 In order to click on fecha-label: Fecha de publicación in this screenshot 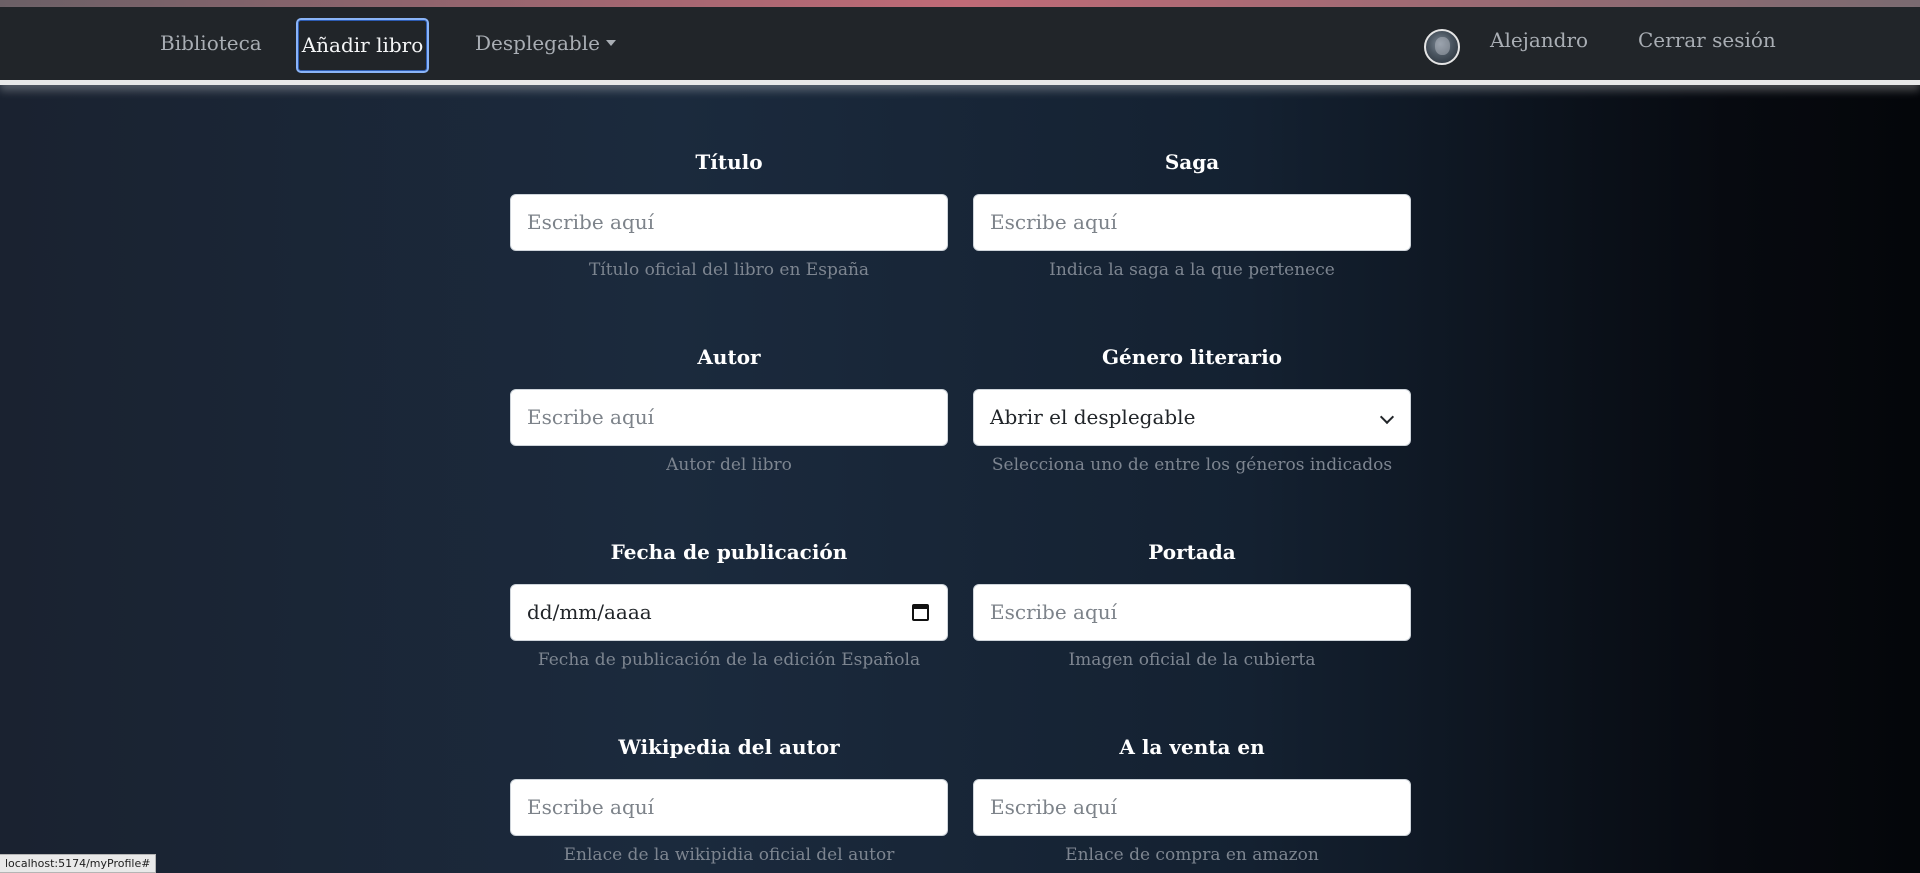, I will do `click(729, 552)`.